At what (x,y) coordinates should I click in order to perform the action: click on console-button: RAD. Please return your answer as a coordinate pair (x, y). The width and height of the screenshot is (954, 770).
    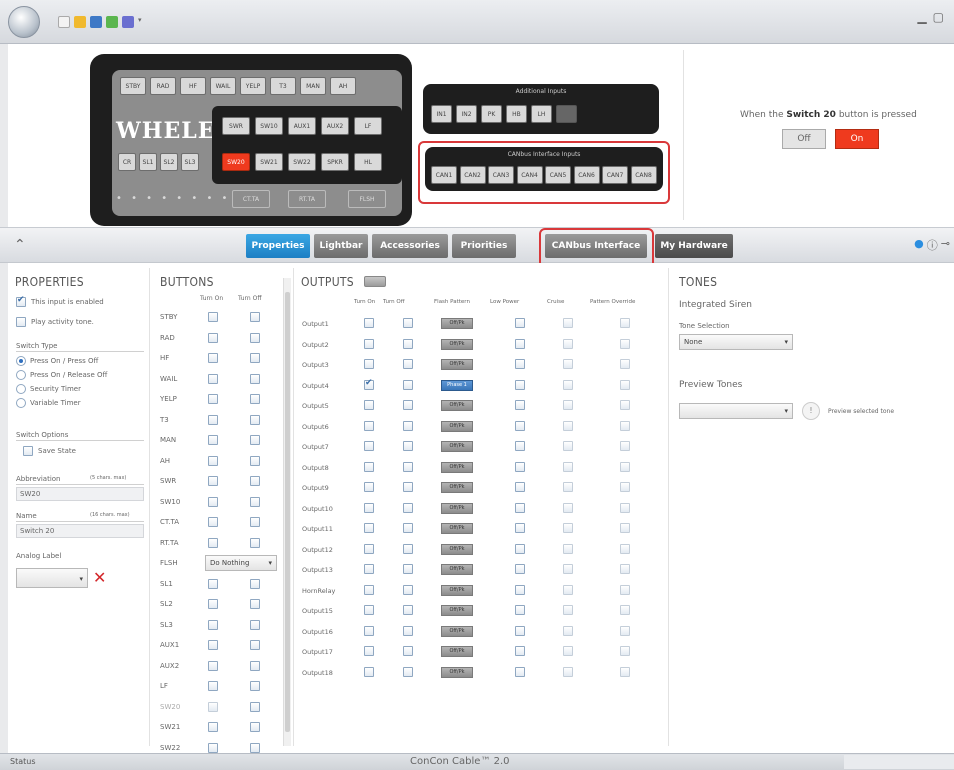
    Looking at the image, I should click on (163, 86).